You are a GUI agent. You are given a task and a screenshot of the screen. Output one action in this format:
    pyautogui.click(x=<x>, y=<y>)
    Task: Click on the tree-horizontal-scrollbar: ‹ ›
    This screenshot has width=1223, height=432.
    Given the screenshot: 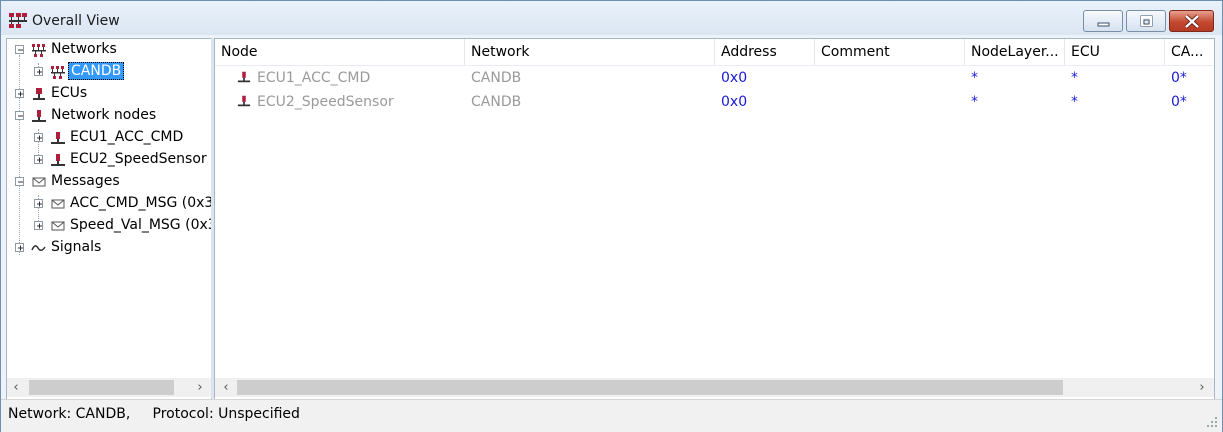 What is the action you would take?
    pyautogui.click(x=109, y=387)
    